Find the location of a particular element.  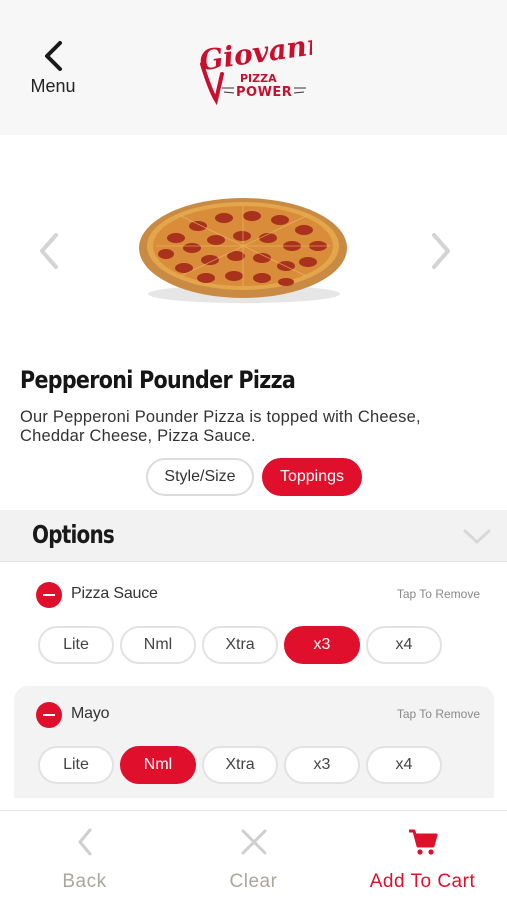

close-icon is located at coordinates (253, 842).